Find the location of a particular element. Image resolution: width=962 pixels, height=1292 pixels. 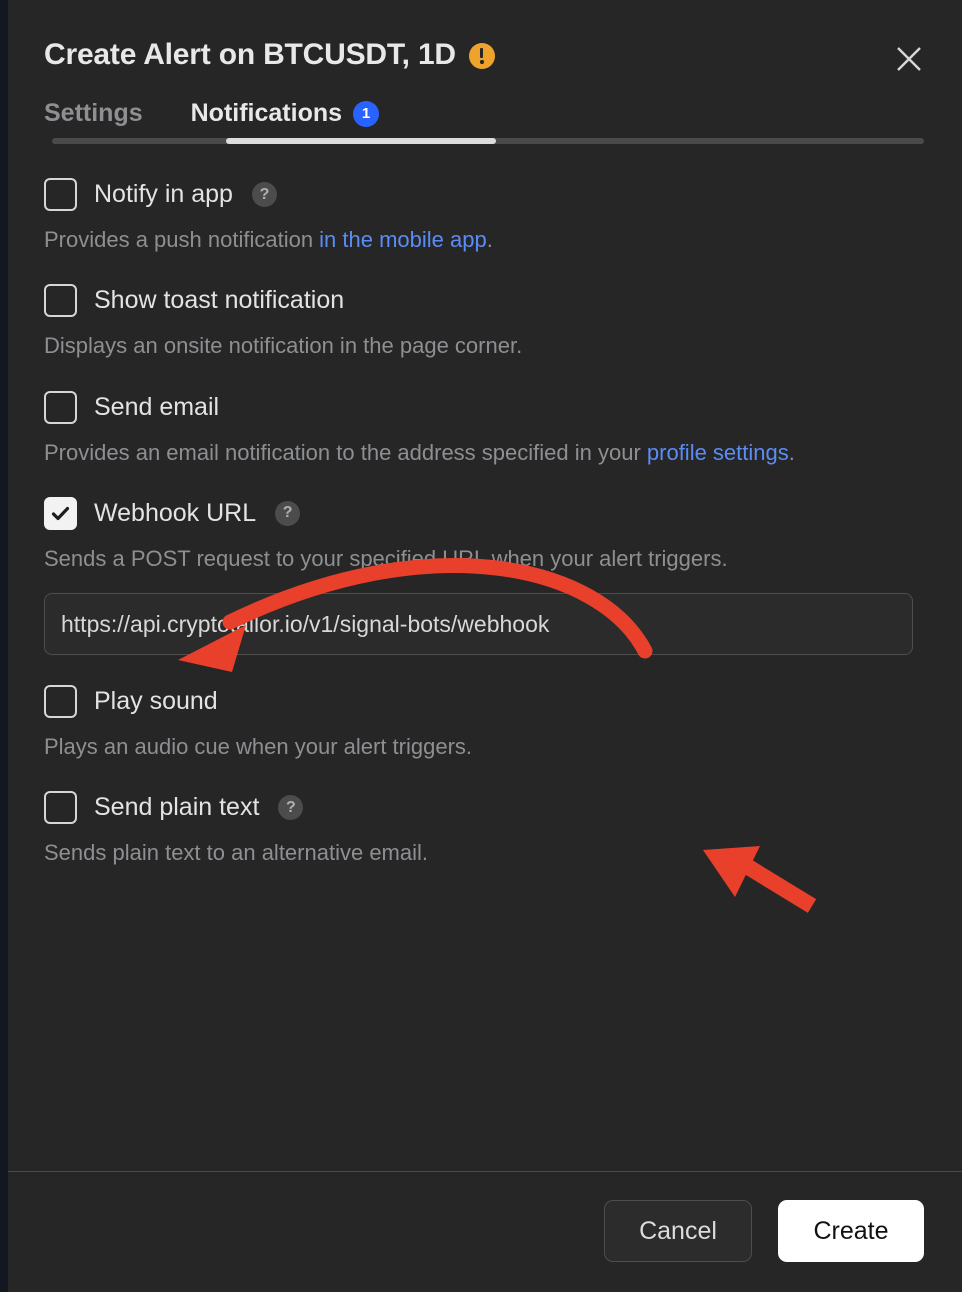

page-title: Create Alert on BTCUSDT, 1D is located at coordinates (485, 54).